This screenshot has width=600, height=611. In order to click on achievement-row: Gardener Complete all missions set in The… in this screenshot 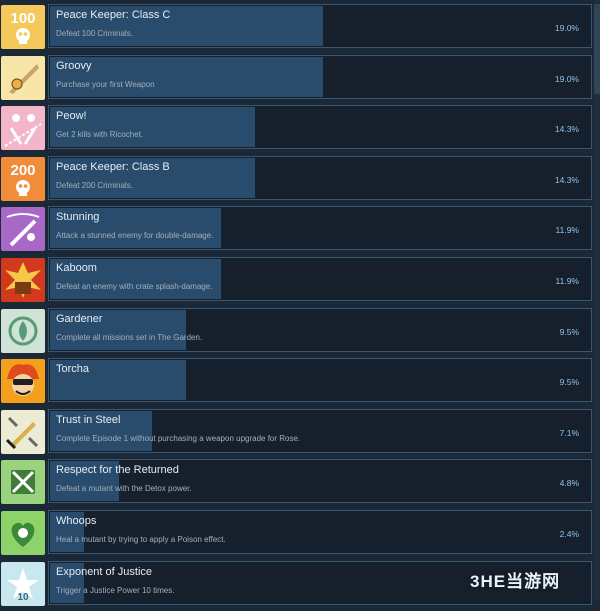, I will do `click(300, 332)`.